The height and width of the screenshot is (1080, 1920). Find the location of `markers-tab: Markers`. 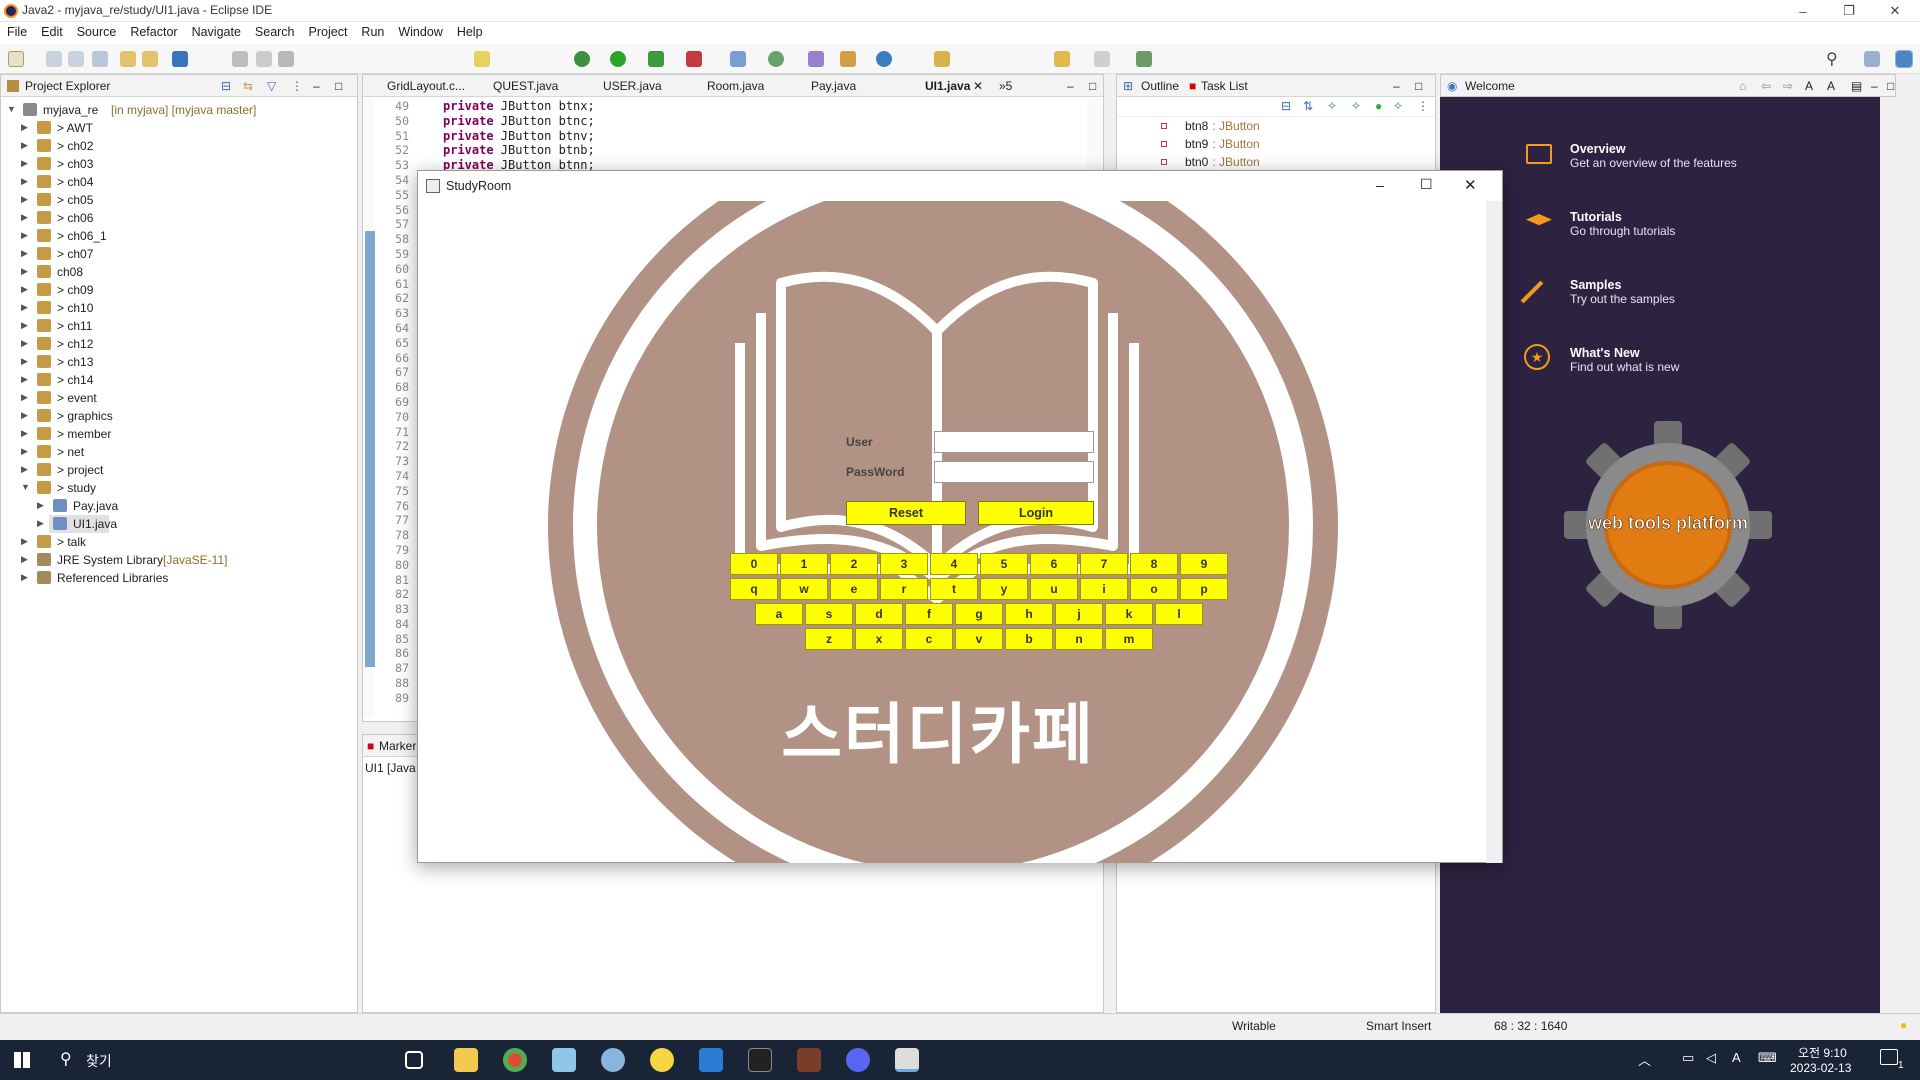

markers-tab: Markers is located at coordinates (400, 746).